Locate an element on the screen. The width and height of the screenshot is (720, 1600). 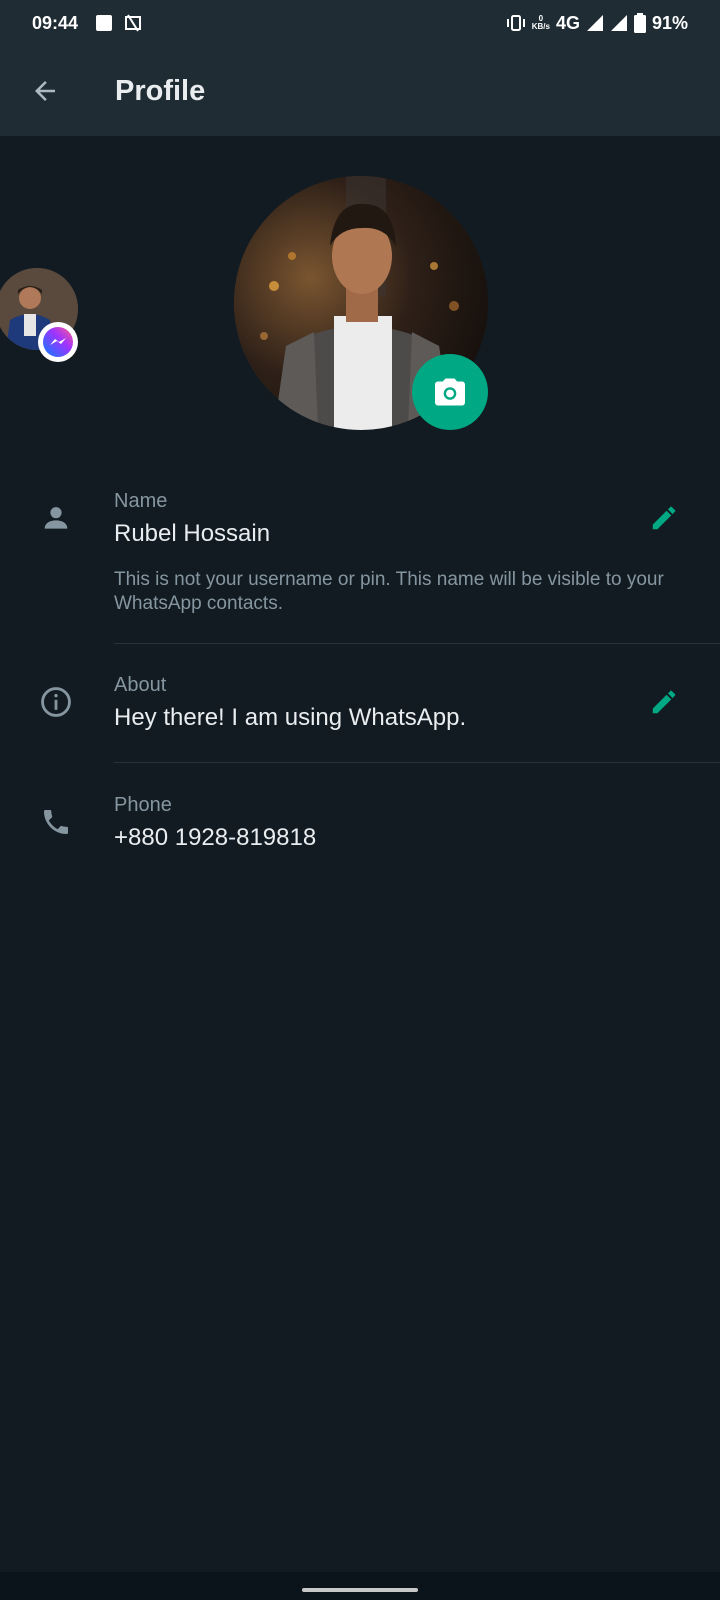
edit-name-button is located at coordinates (664, 518).